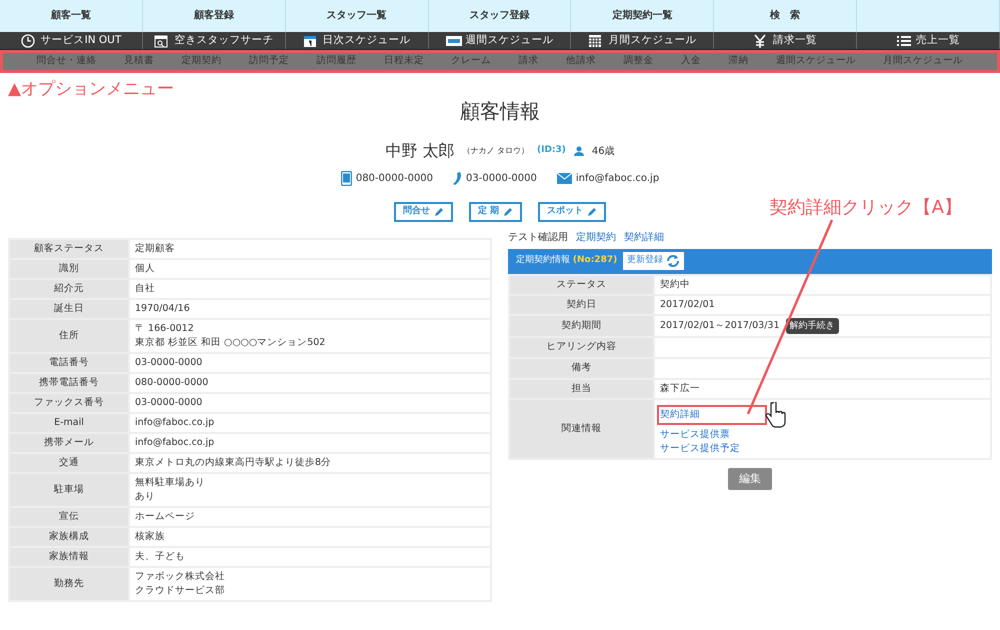  Describe the element at coordinates (695, 435) in the screenshot. I see `link: サービス提供票` at that location.